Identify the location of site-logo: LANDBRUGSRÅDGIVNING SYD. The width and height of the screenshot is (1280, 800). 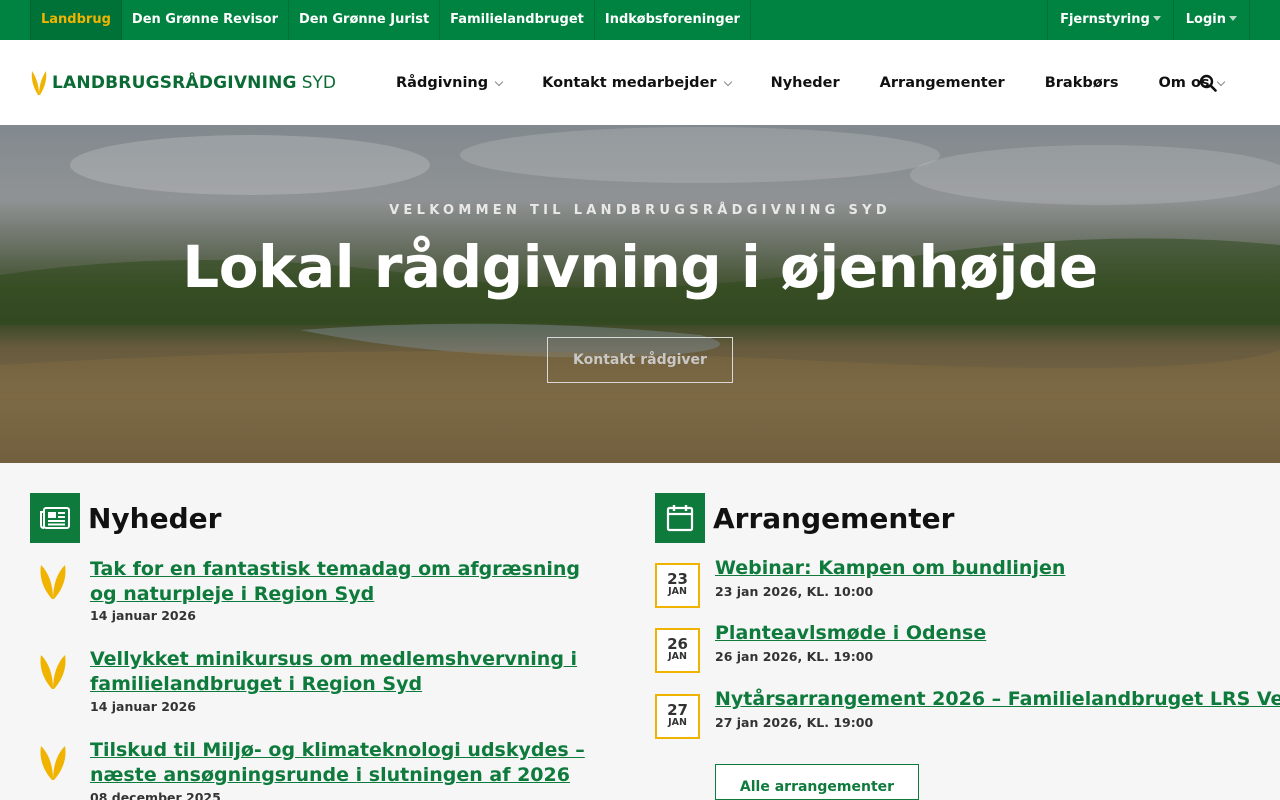
(183, 83).